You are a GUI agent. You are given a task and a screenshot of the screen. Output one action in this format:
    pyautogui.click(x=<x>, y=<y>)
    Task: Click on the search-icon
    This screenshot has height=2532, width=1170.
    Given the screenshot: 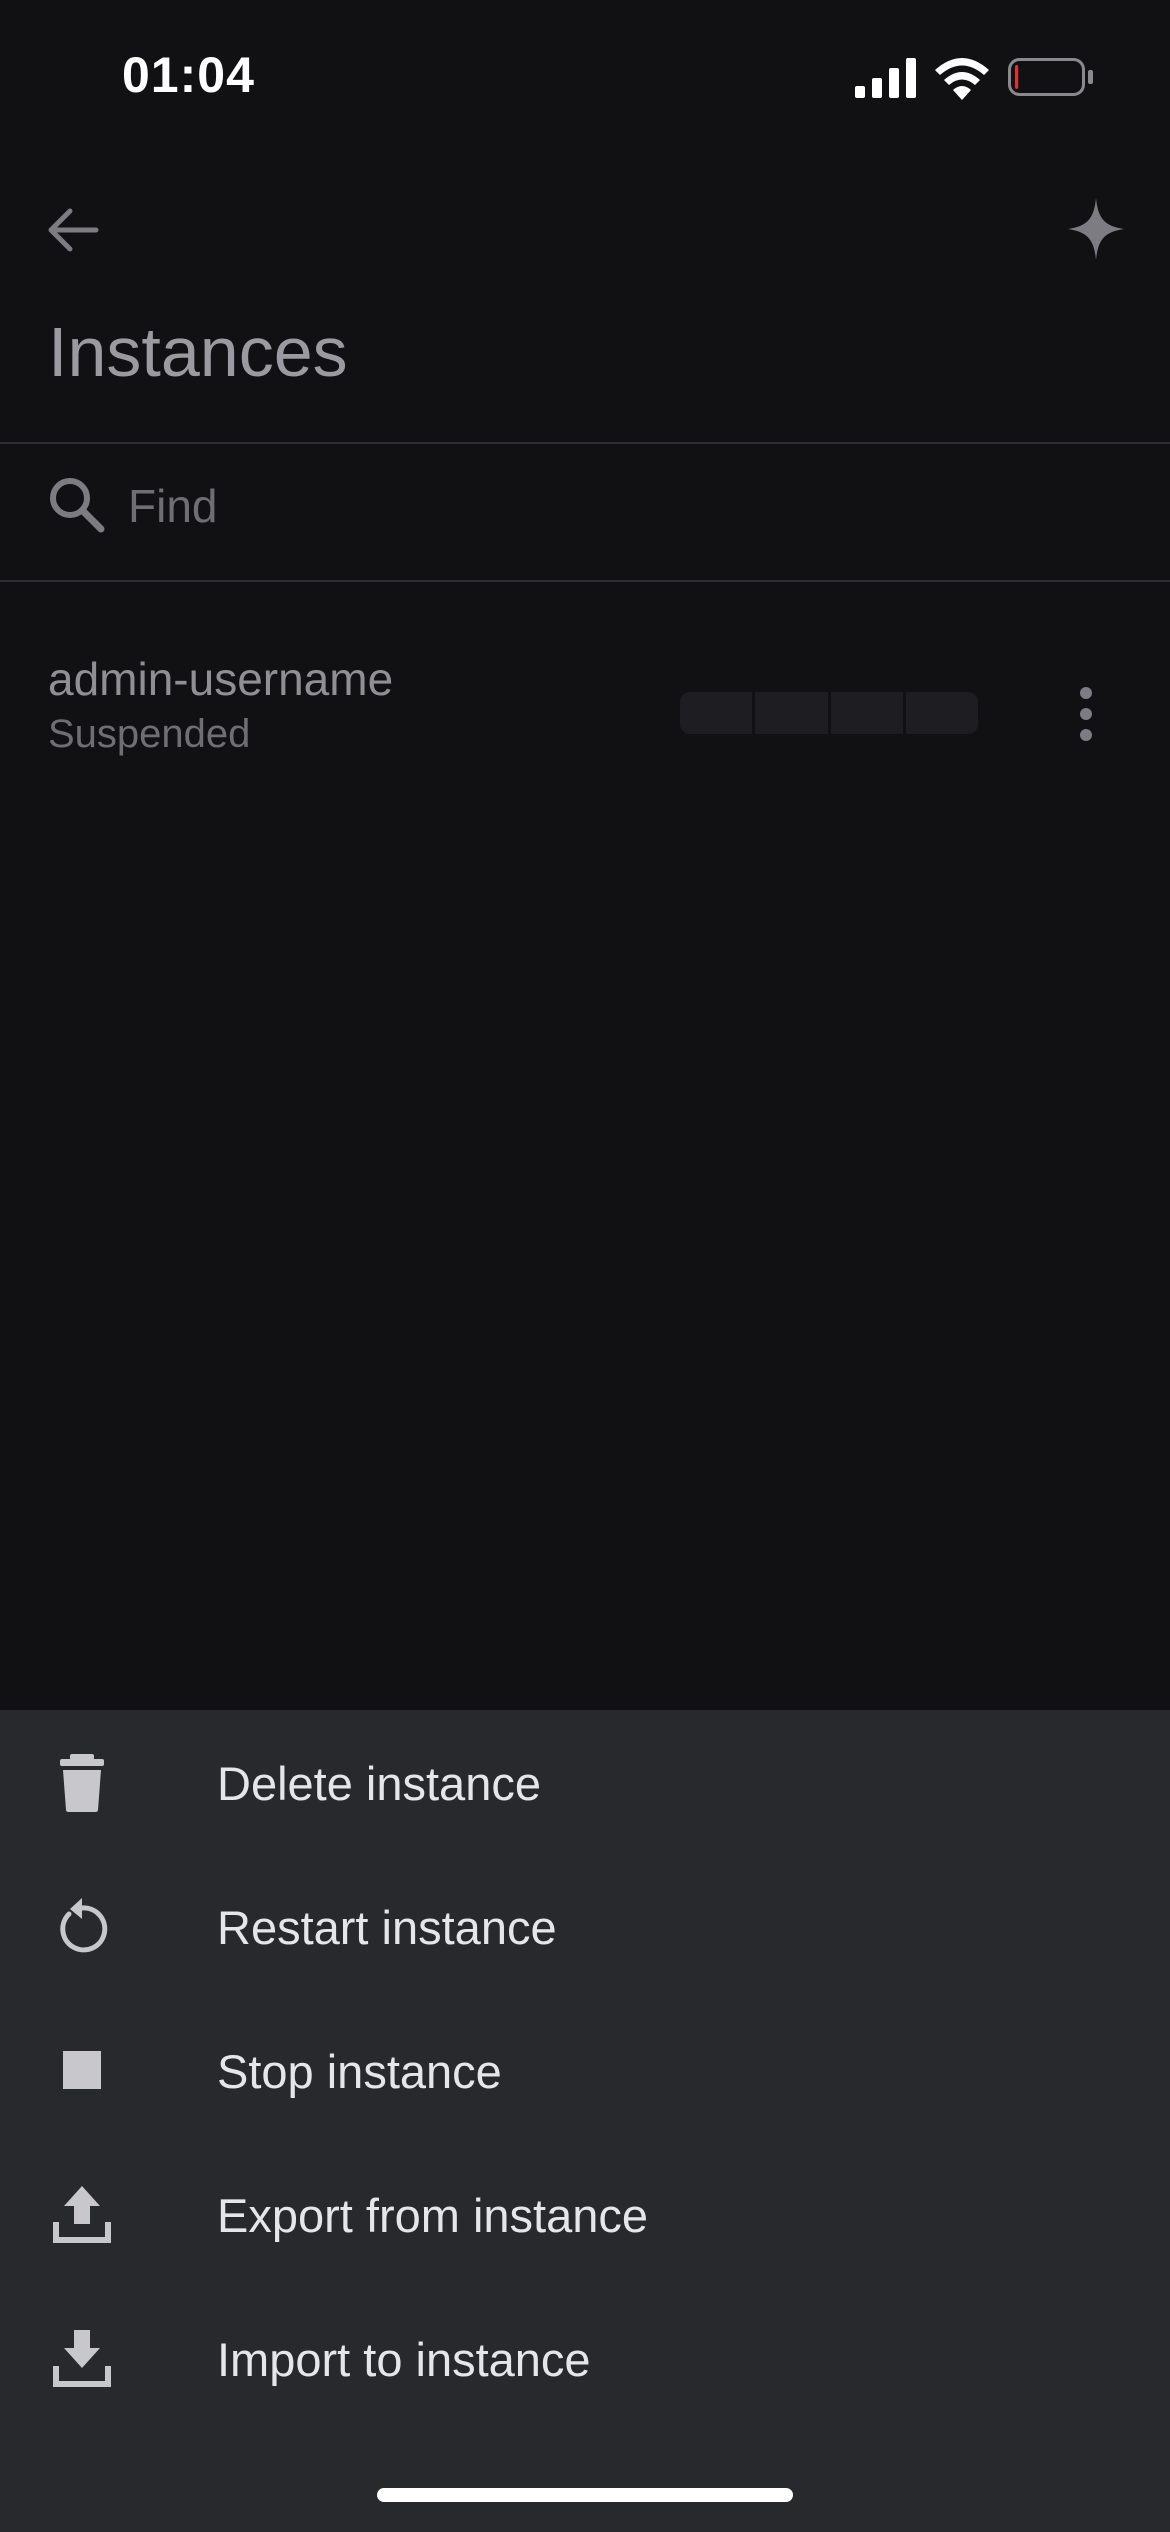 What is the action you would take?
    pyautogui.click(x=77, y=505)
    